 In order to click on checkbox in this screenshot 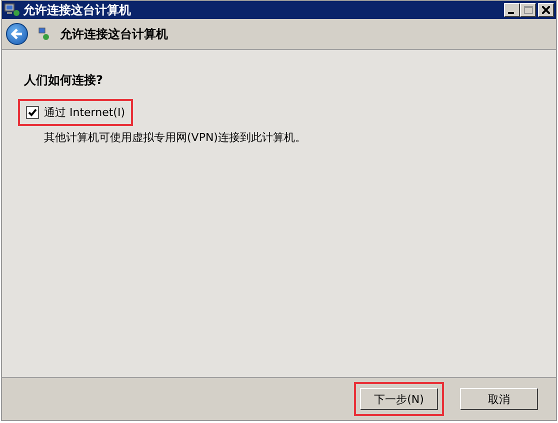, I will do `click(32, 112)`.